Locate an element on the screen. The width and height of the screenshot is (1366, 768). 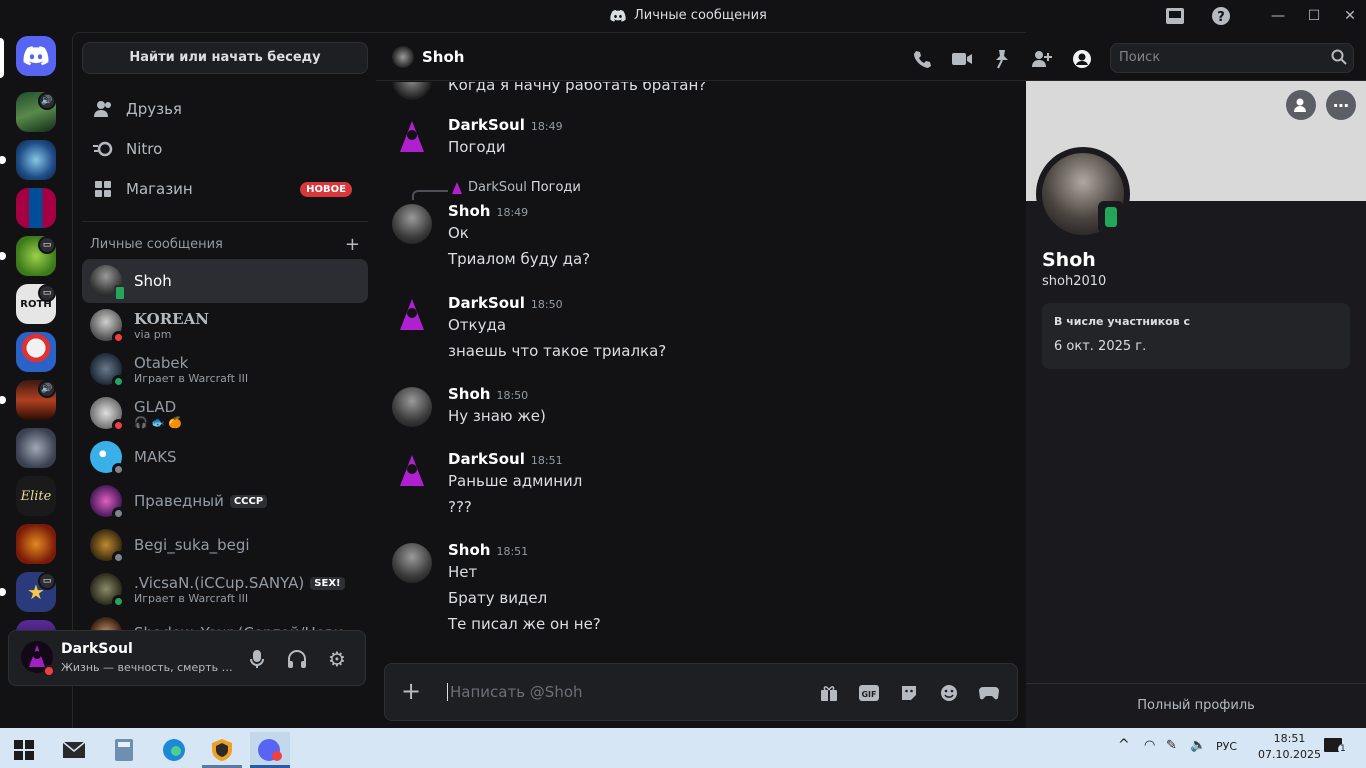
search-icon is located at coordinates (1339, 59).